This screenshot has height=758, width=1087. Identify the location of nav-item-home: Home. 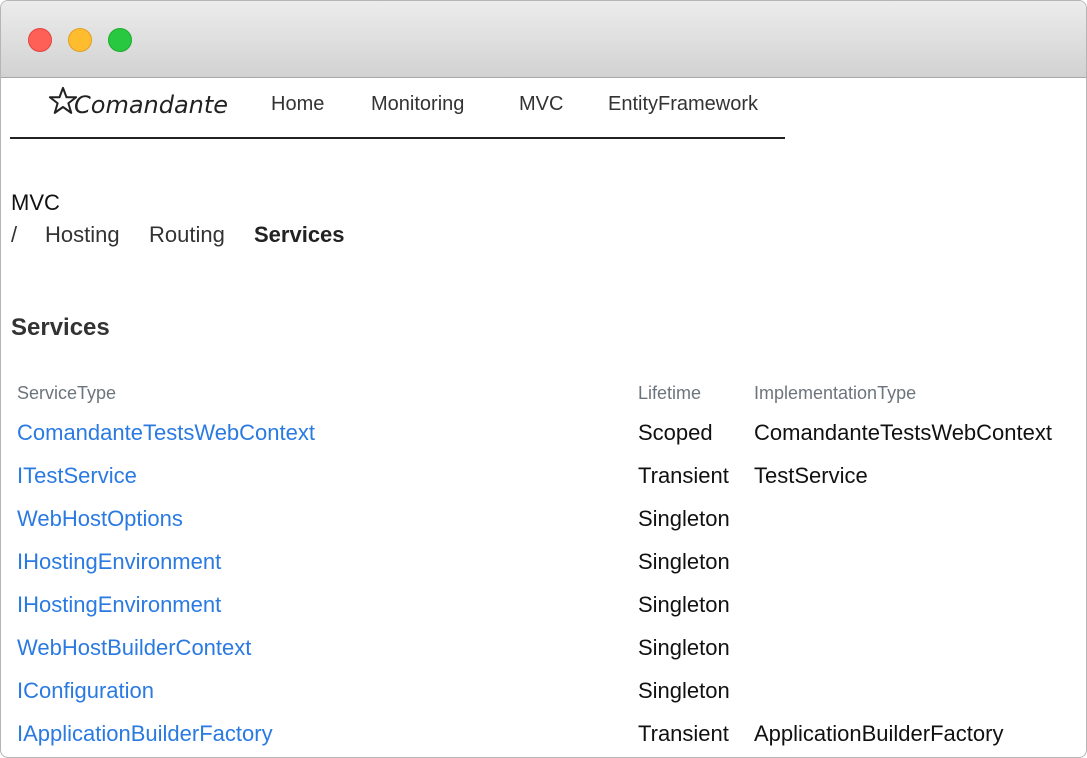
(297, 104).